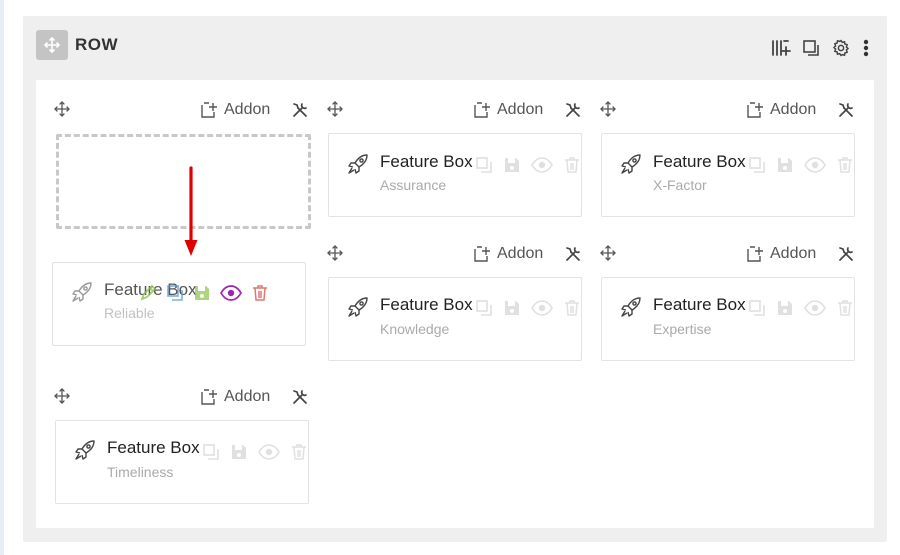 The height and width of the screenshot is (555, 900). Describe the element at coordinates (680, 185) in the screenshot. I see `card-subtitle: X-Factor` at that location.